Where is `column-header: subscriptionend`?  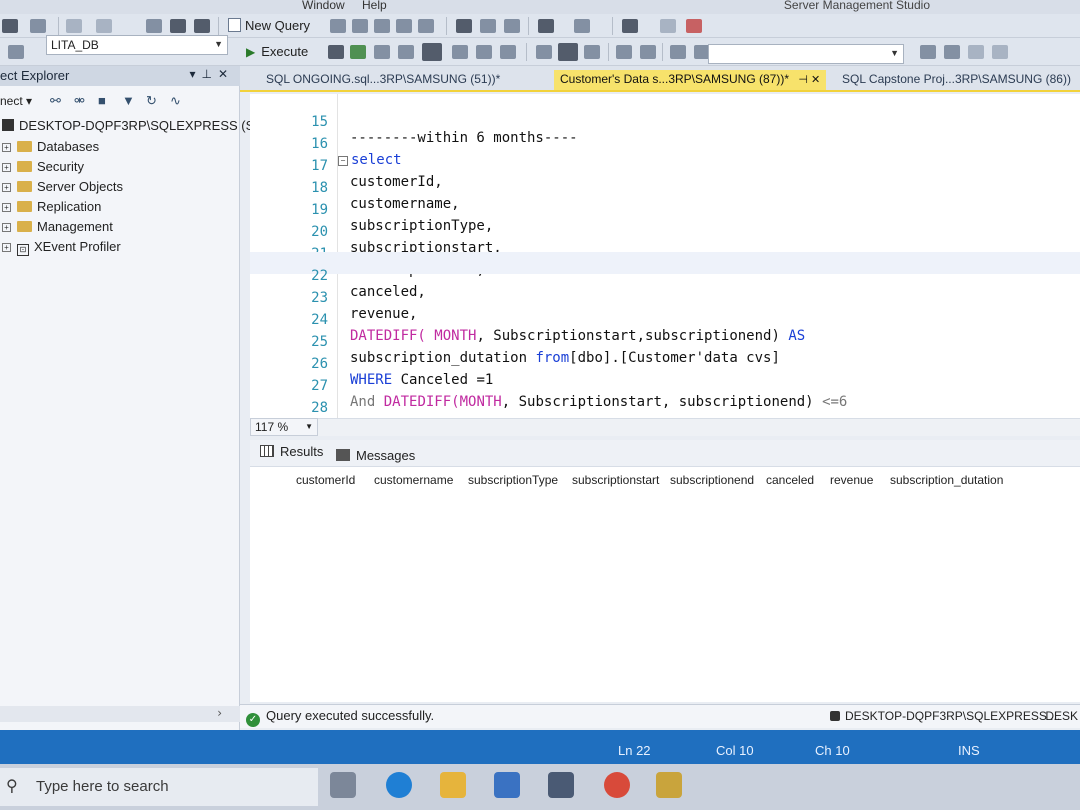 column-header: subscriptionend is located at coordinates (712, 480).